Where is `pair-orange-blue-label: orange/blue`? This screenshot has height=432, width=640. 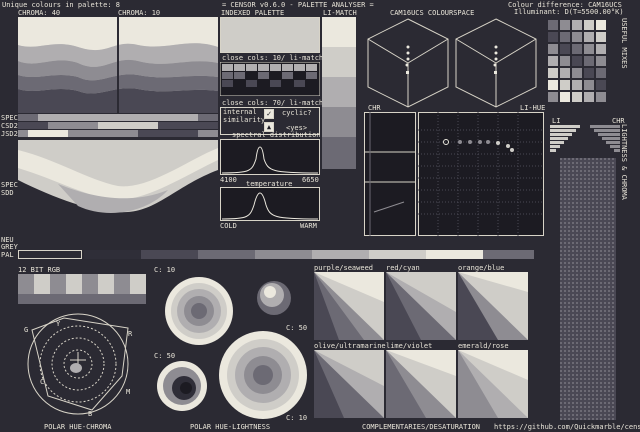
pair-orange-blue-label: orange/blue is located at coordinates (481, 268).